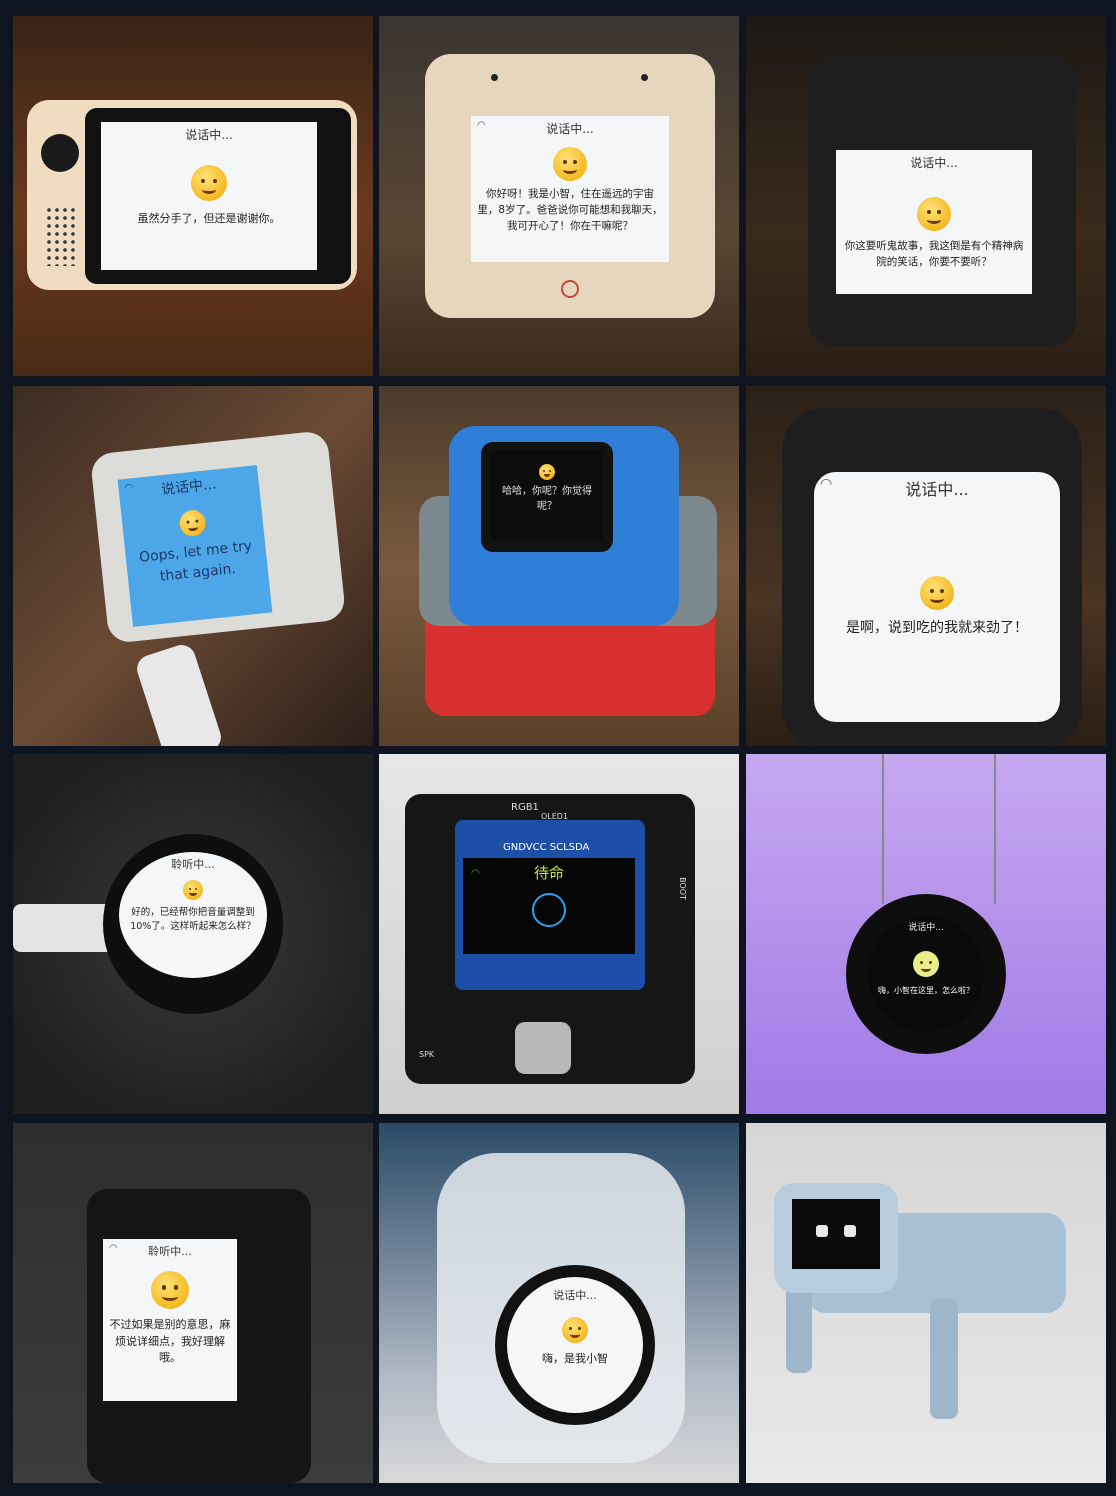 The width and height of the screenshot is (1116, 1496). Describe the element at coordinates (525, 807) in the screenshot. I see `rgb-label: RGB1` at that location.